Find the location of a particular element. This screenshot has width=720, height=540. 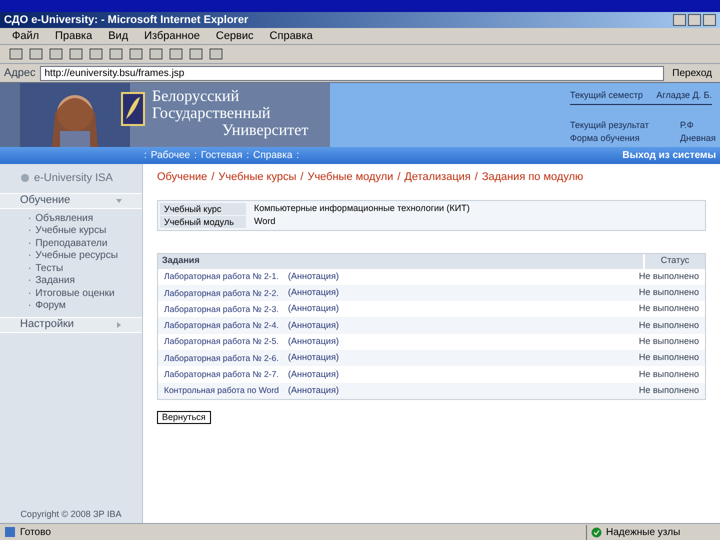

info-value: Р.Ф is located at coordinates (687, 125).